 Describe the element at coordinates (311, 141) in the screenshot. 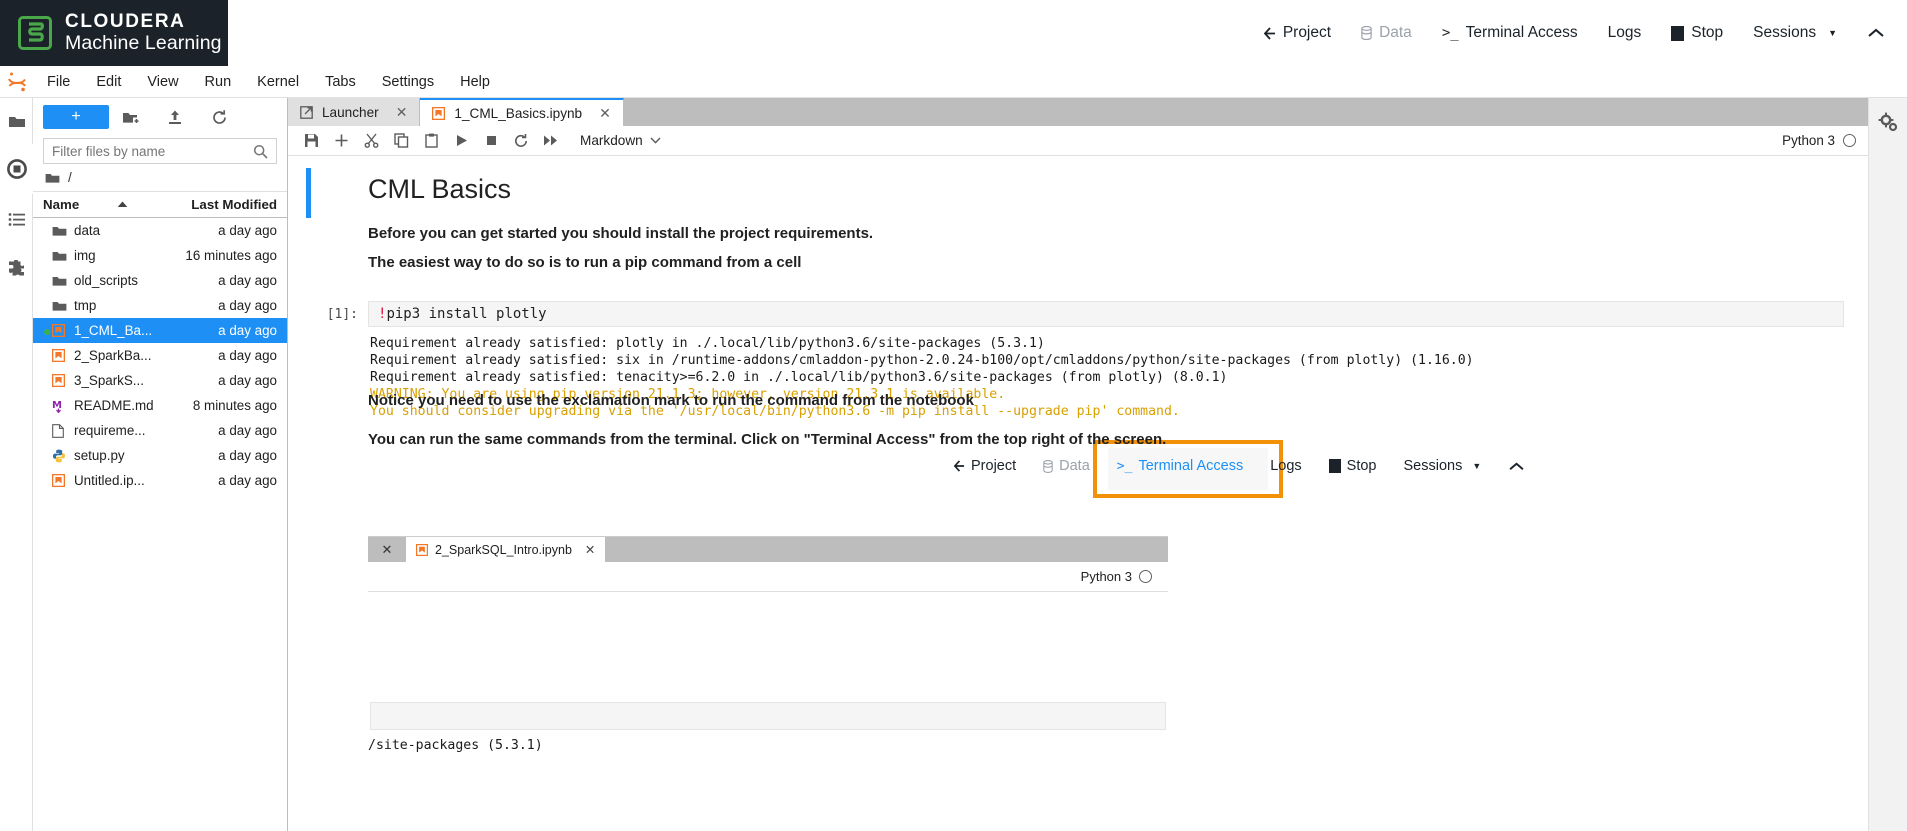

I see `save-icon` at that location.